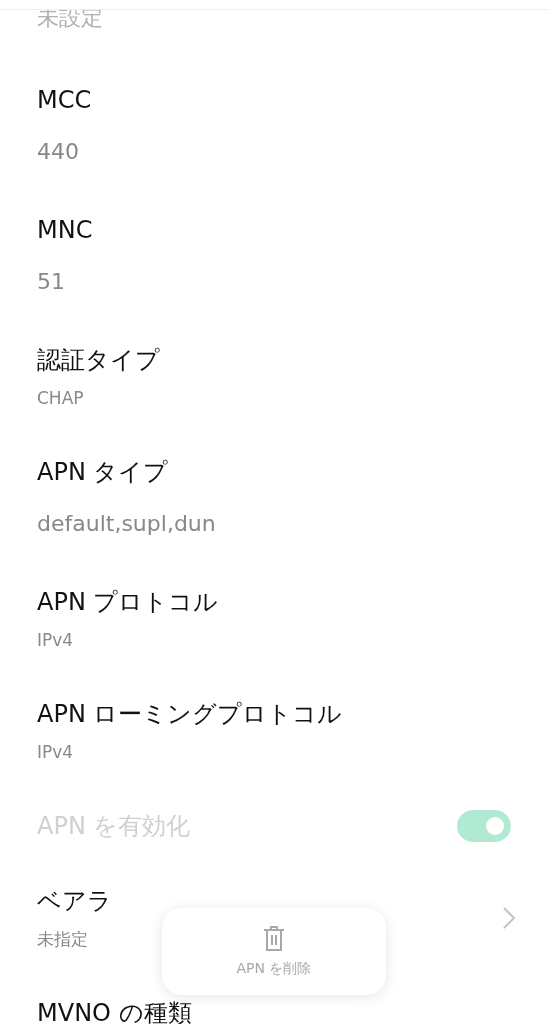  I want to click on setting-title: MNC, so click(65, 230).